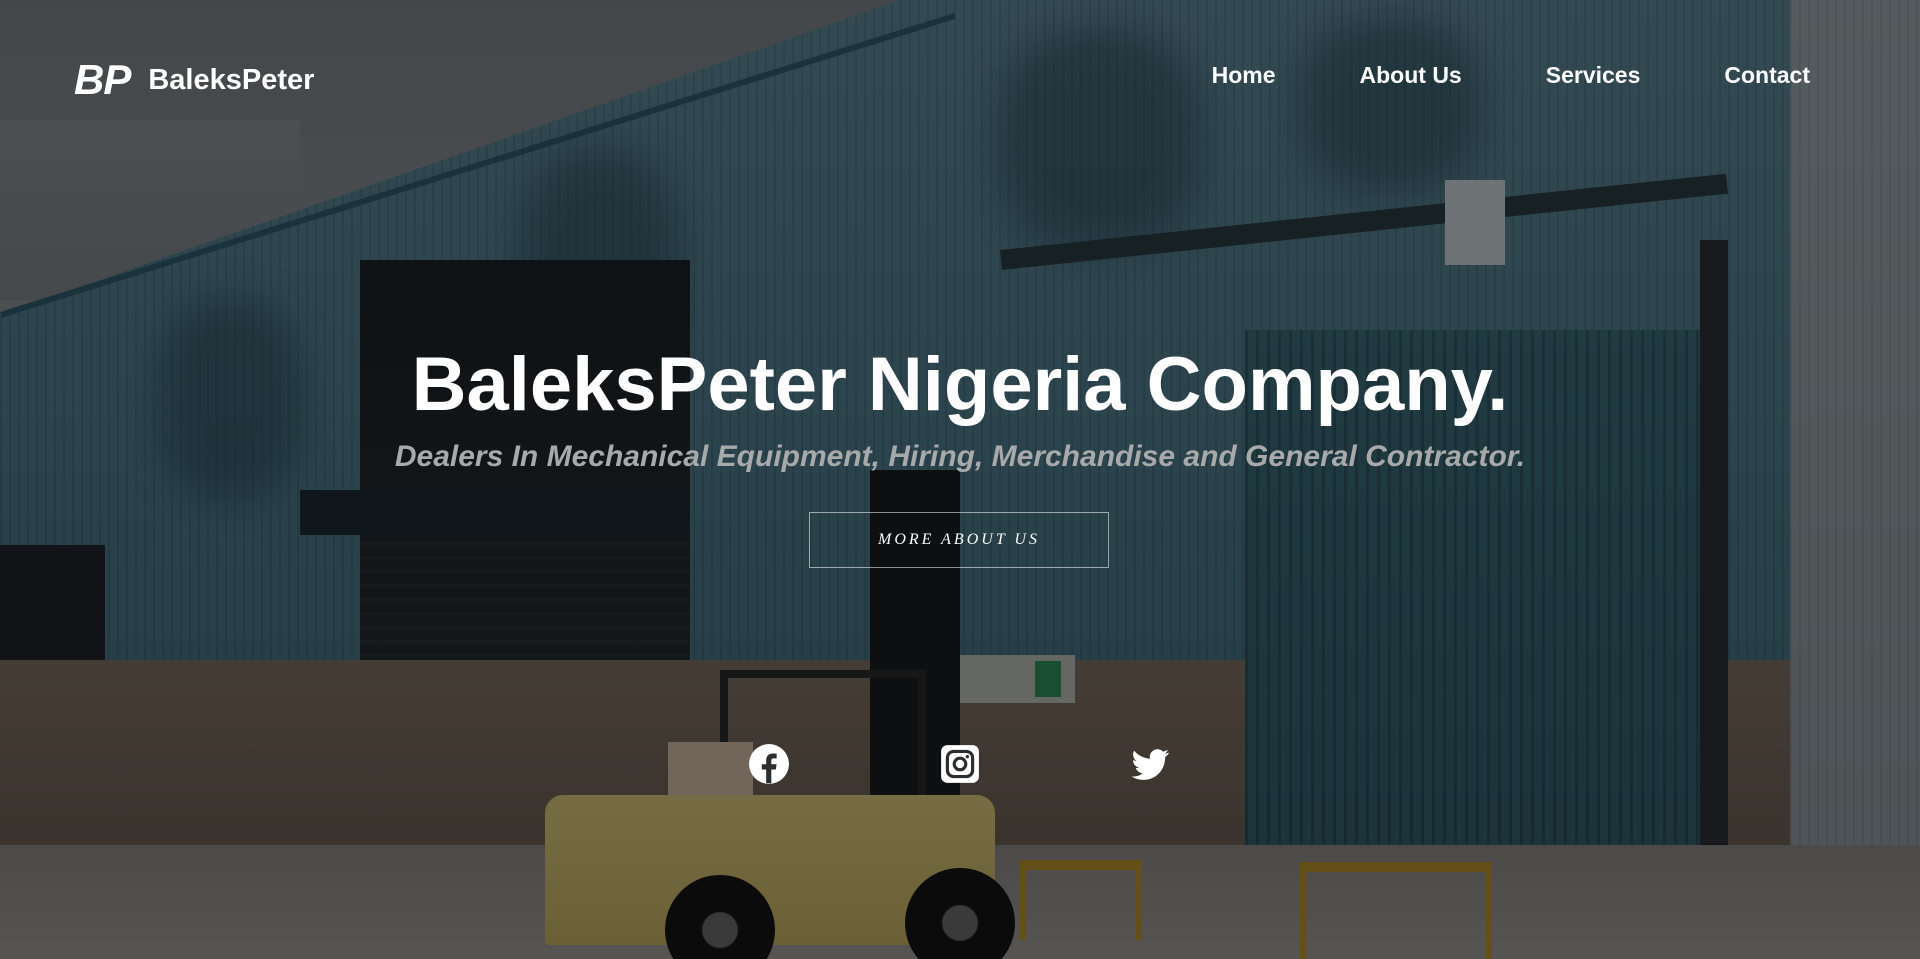  I want to click on brand-name: BaleksPeter, so click(231, 79).